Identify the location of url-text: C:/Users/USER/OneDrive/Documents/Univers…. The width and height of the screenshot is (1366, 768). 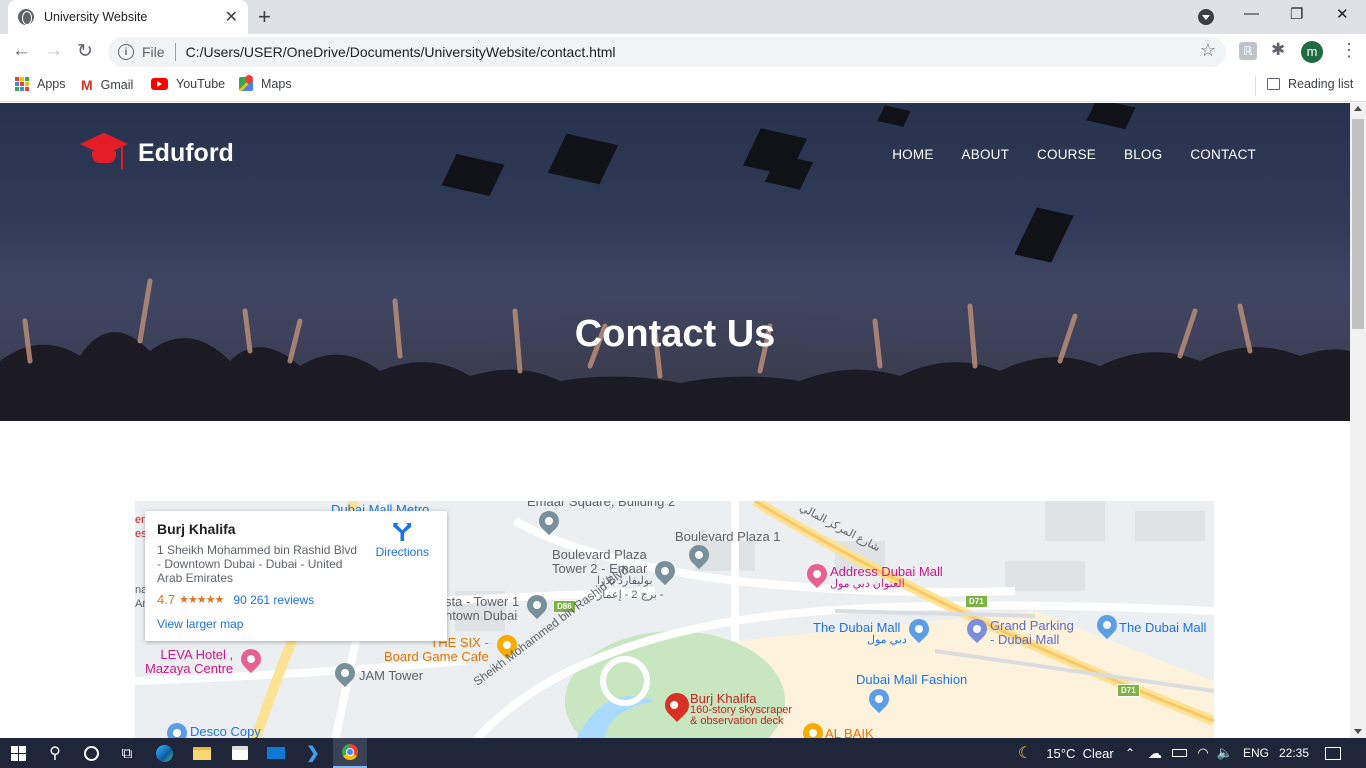
(401, 52).